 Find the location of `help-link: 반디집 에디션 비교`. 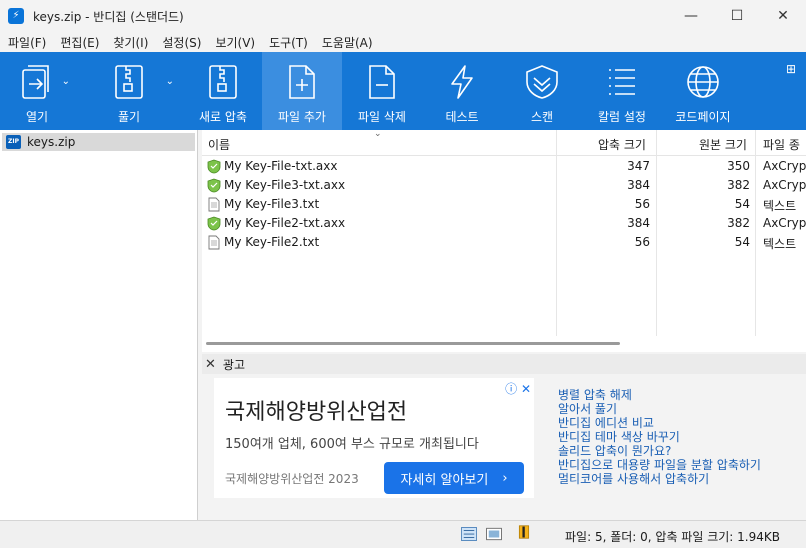

help-link: 반디집 에디션 비교 is located at coordinates (659, 423).